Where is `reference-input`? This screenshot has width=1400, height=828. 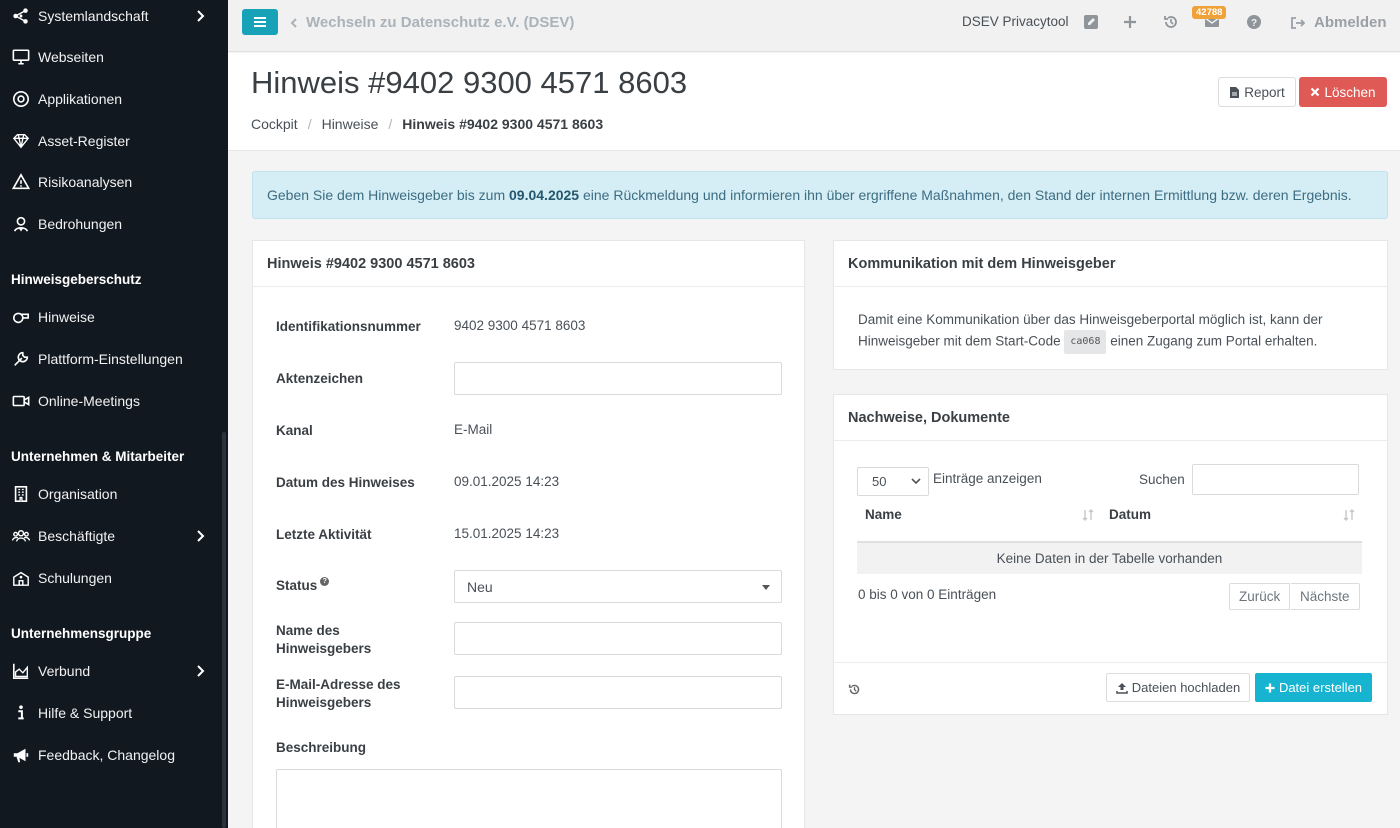 reference-input is located at coordinates (618, 378).